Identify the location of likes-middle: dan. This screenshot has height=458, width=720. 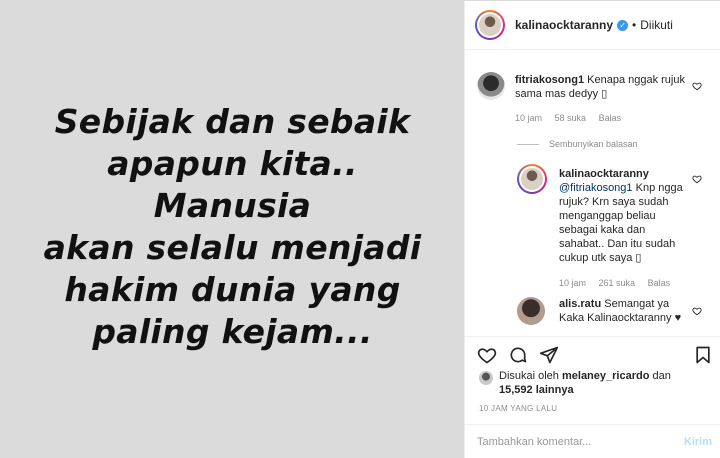
(661, 376).